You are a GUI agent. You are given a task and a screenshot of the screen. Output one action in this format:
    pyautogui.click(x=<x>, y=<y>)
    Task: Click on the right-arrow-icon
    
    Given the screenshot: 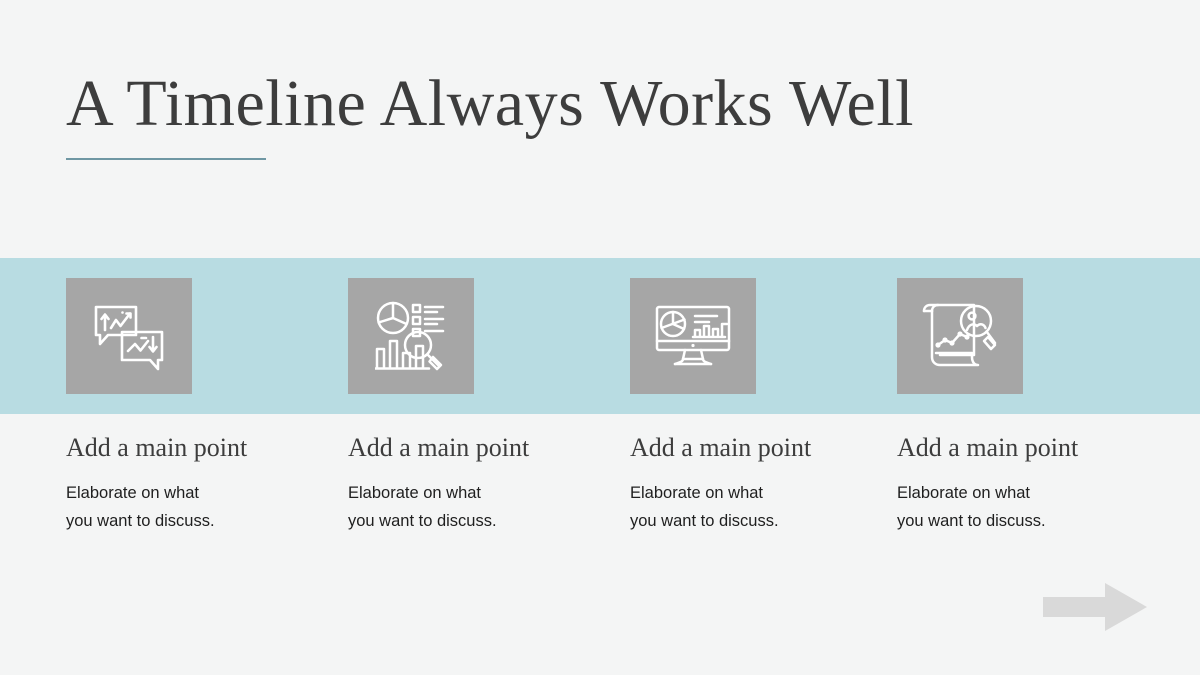 What is the action you would take?
    pyautogui.click(x=1095, y=607)
    